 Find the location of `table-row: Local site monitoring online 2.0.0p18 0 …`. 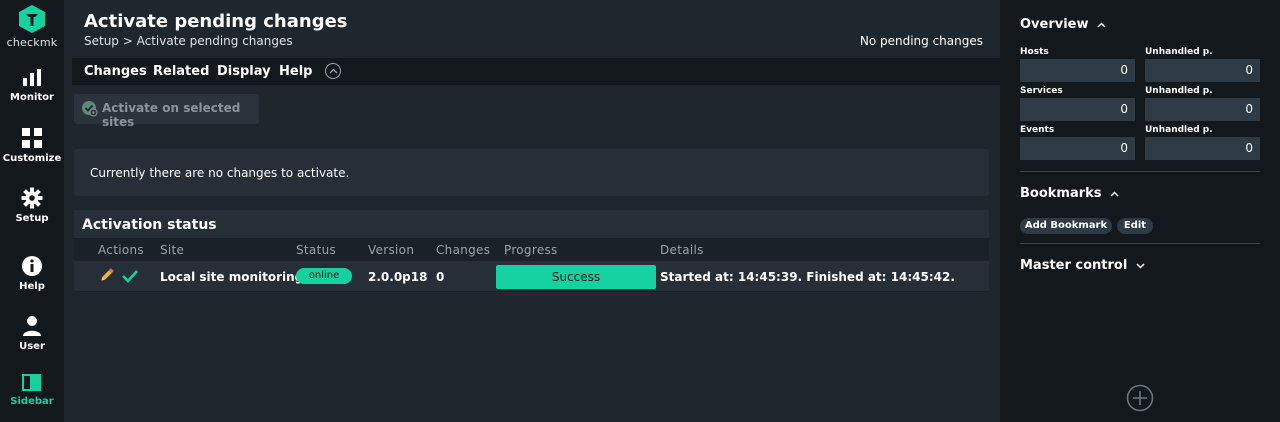

table-row: Local site monitoring online 2.0.0p18 0 … is located at coordinates (531, 276).